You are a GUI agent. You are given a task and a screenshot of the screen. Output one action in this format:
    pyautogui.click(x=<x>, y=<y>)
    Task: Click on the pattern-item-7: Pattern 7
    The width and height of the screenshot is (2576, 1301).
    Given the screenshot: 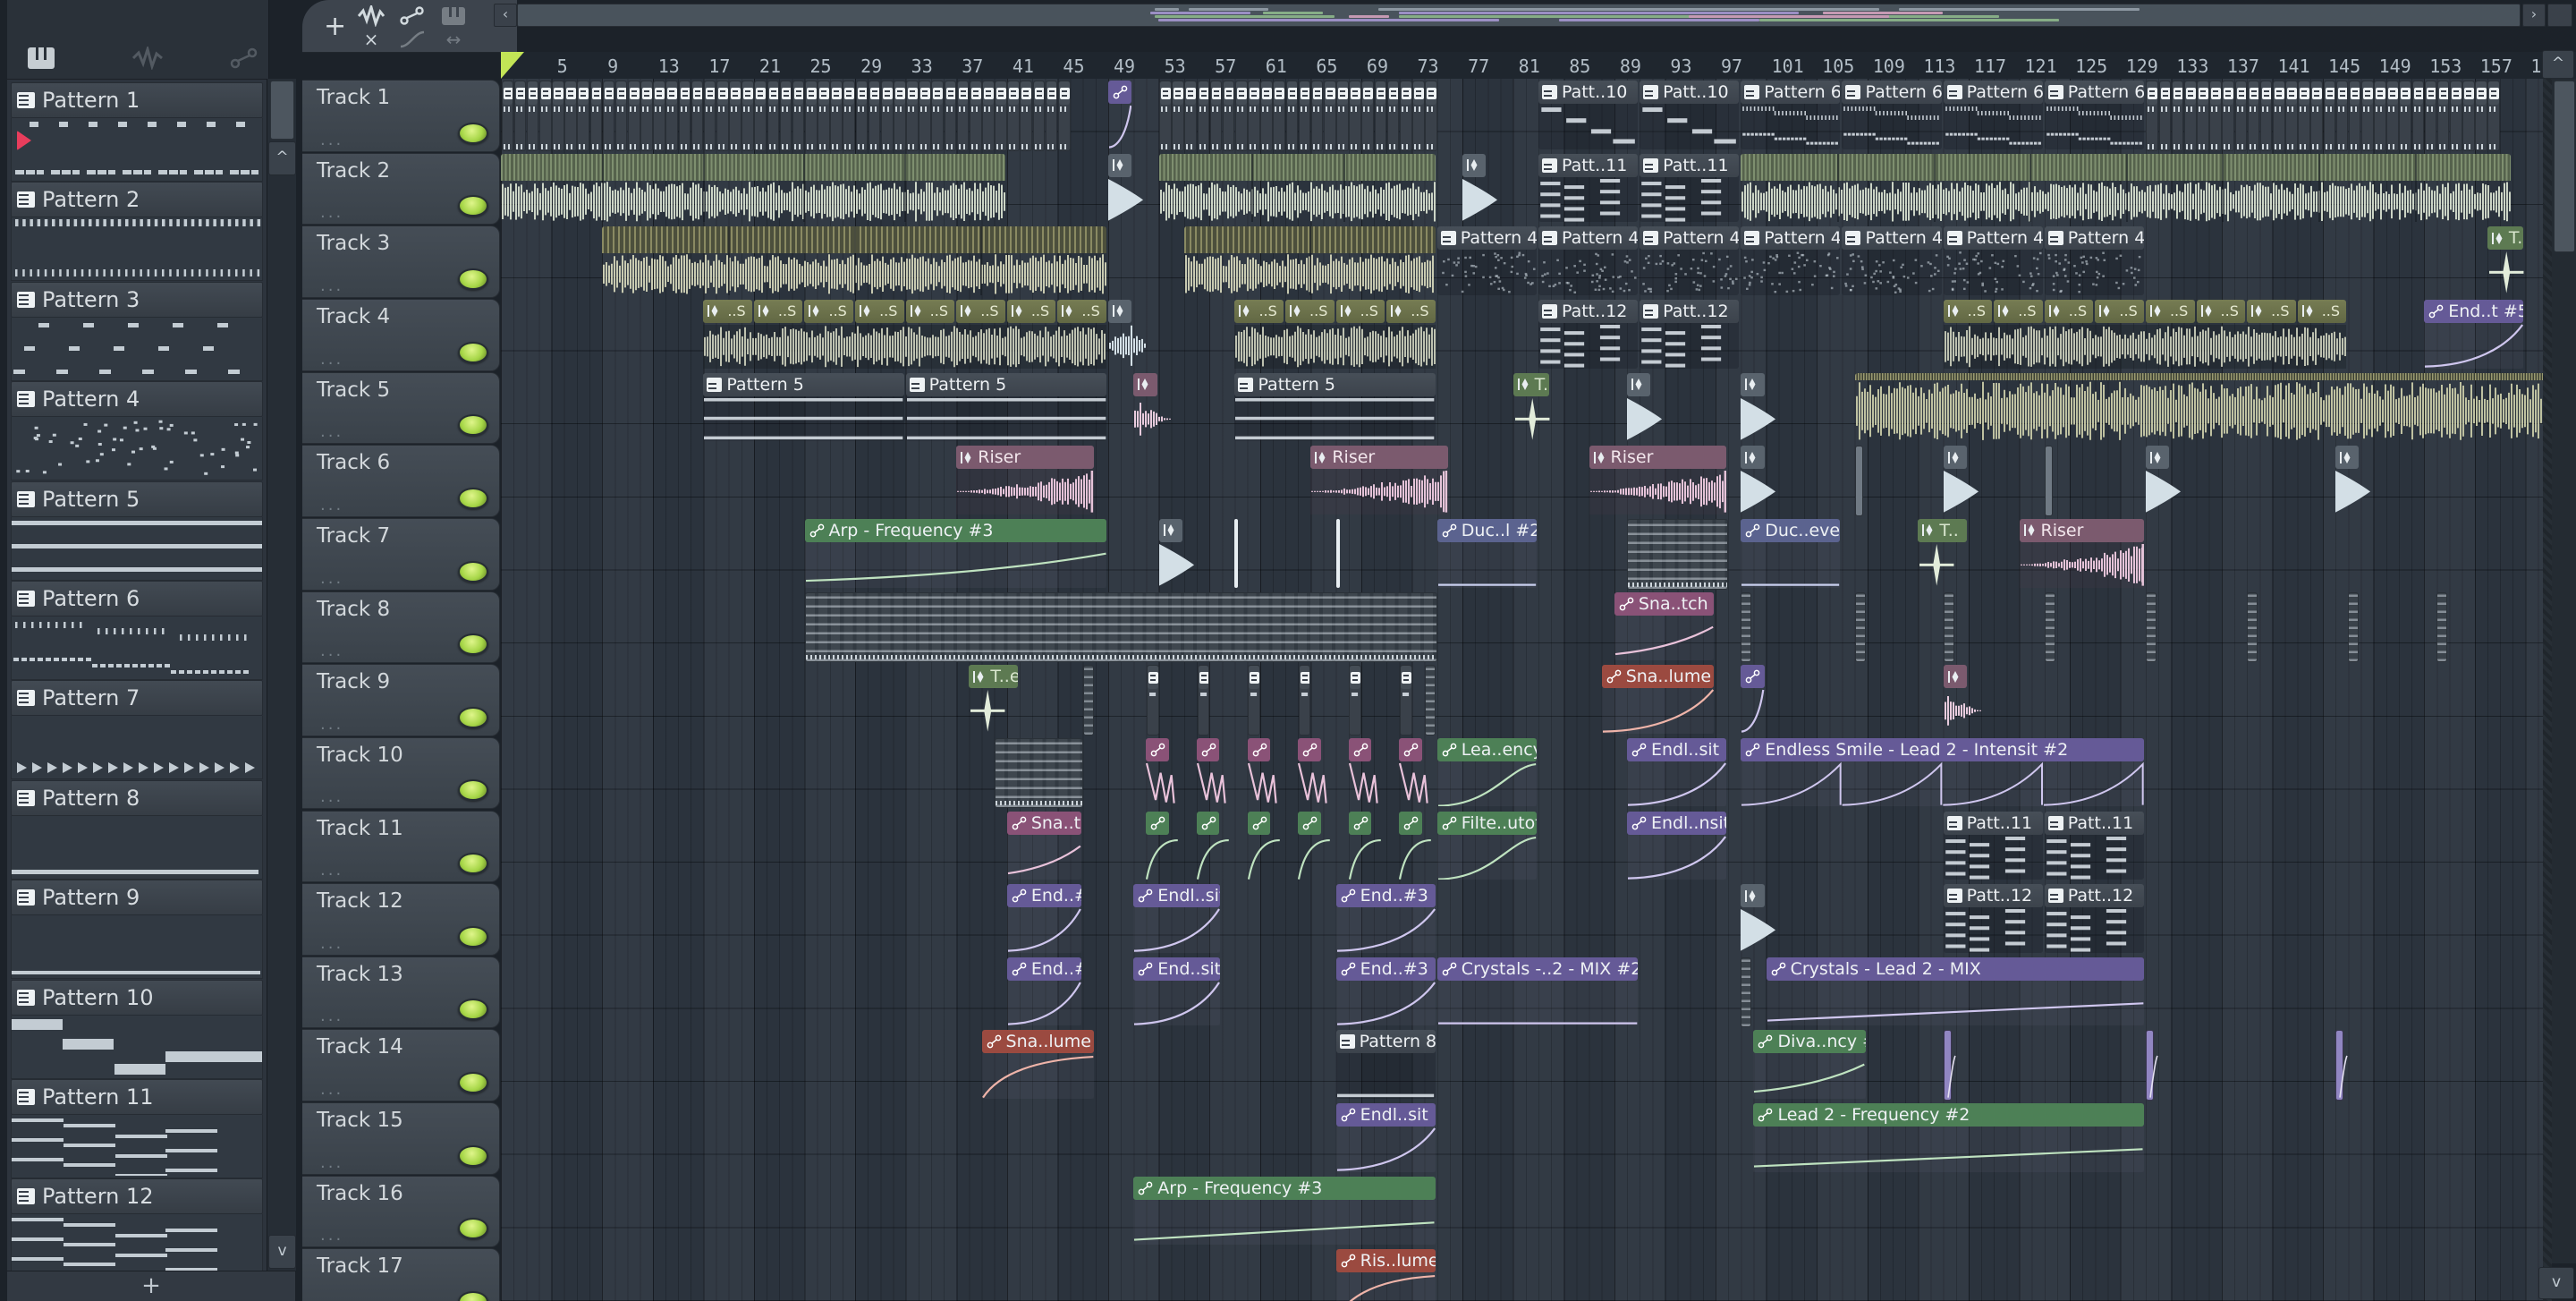 What is the action you would take?
    pyautogui.click(x=137, y=730)
    